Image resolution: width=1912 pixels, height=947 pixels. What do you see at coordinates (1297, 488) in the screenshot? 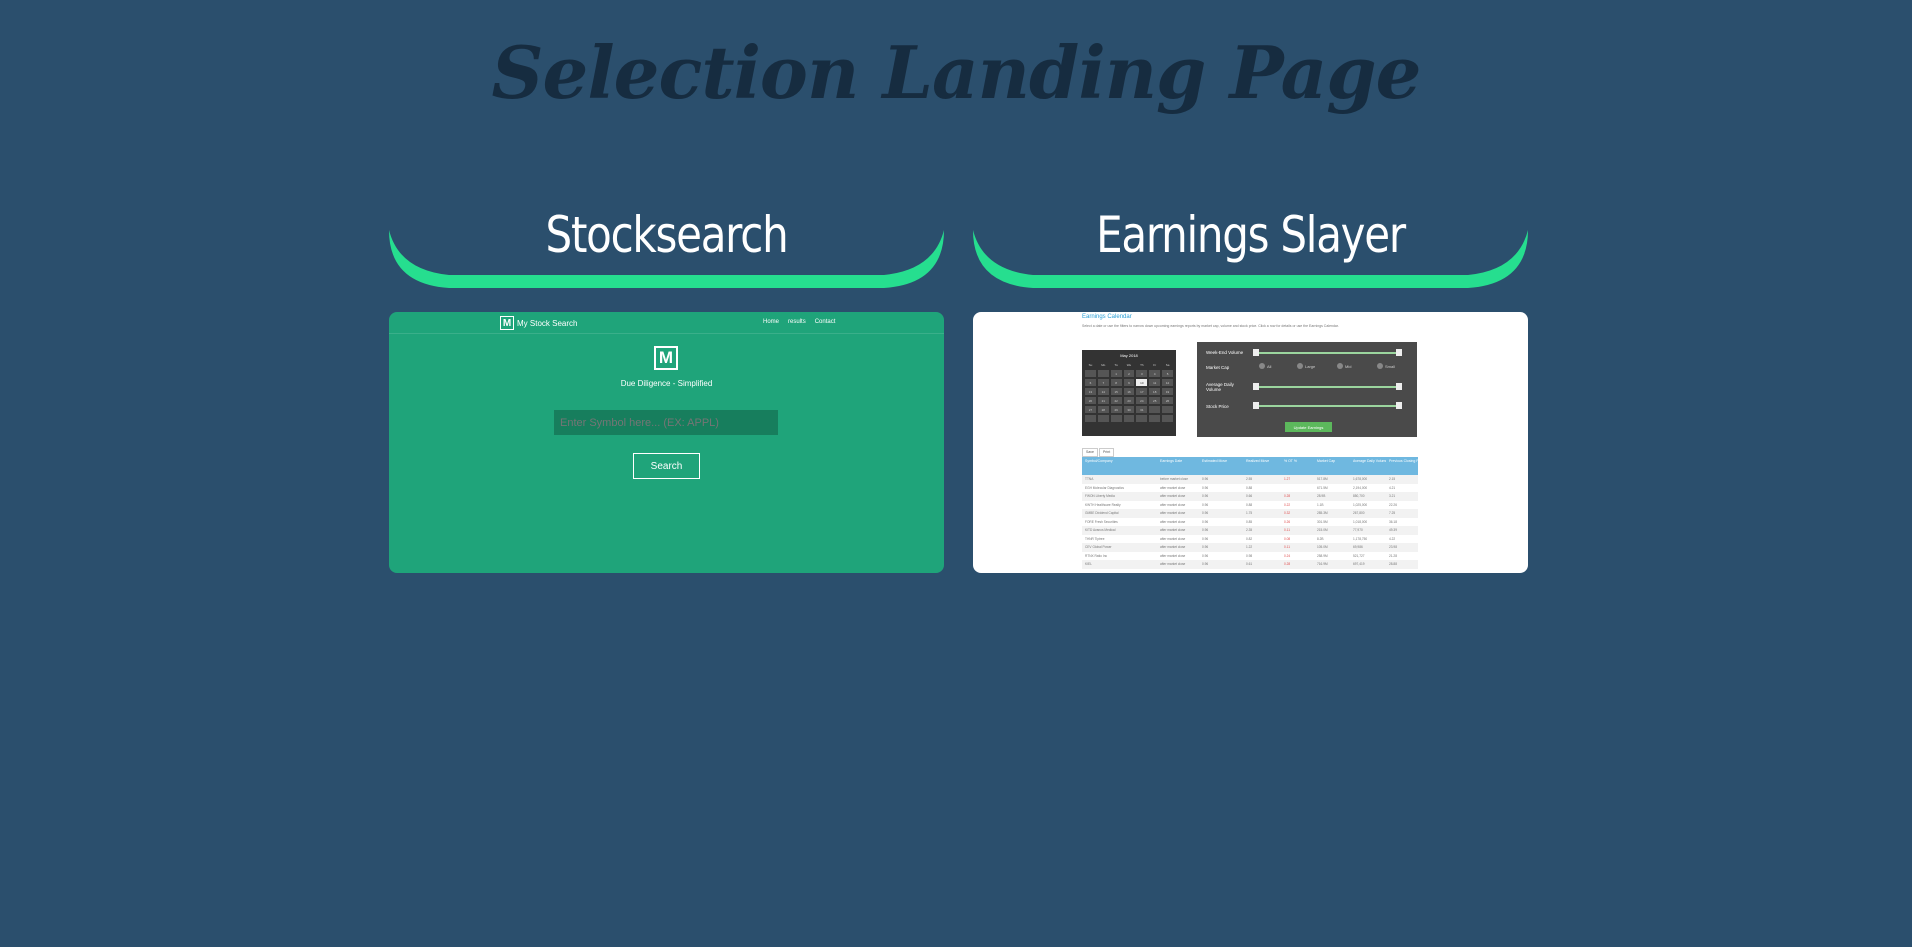
I see `table-cell` at bounding box center [1297, 488].